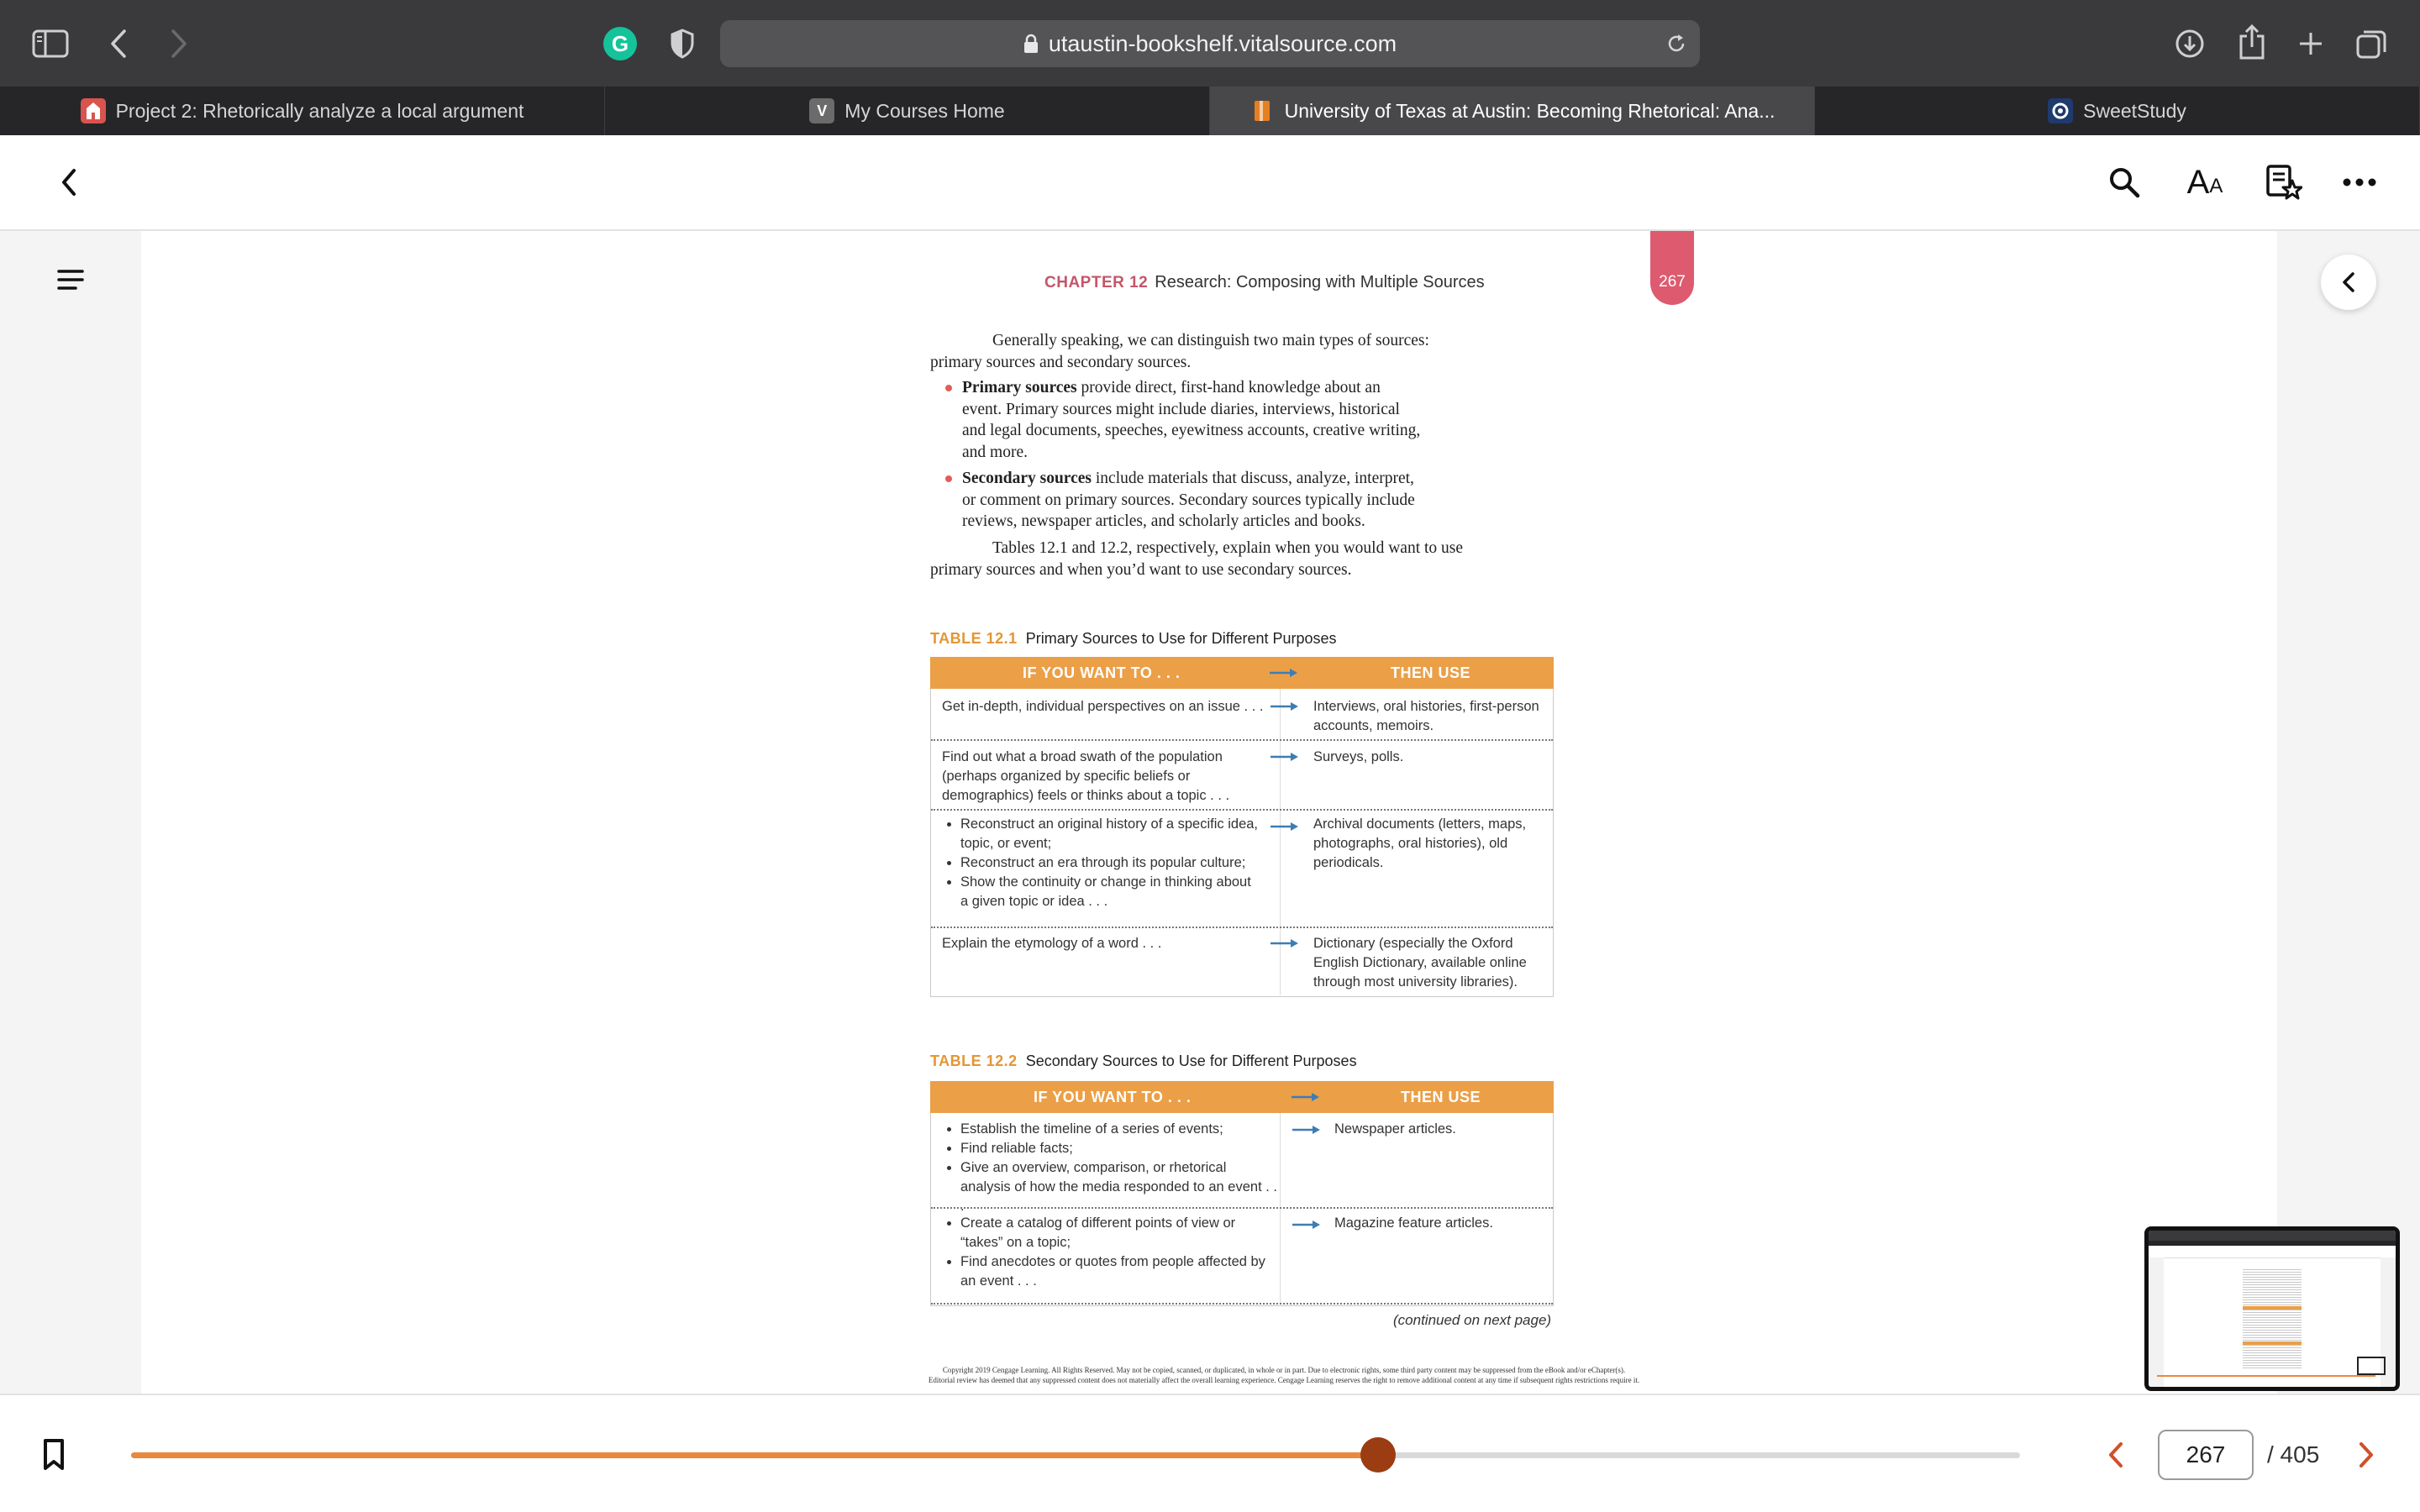 This screenshot has width=2420, height=1512. I want to click on continued-note: (continued on next page), so click(1472, 1320).